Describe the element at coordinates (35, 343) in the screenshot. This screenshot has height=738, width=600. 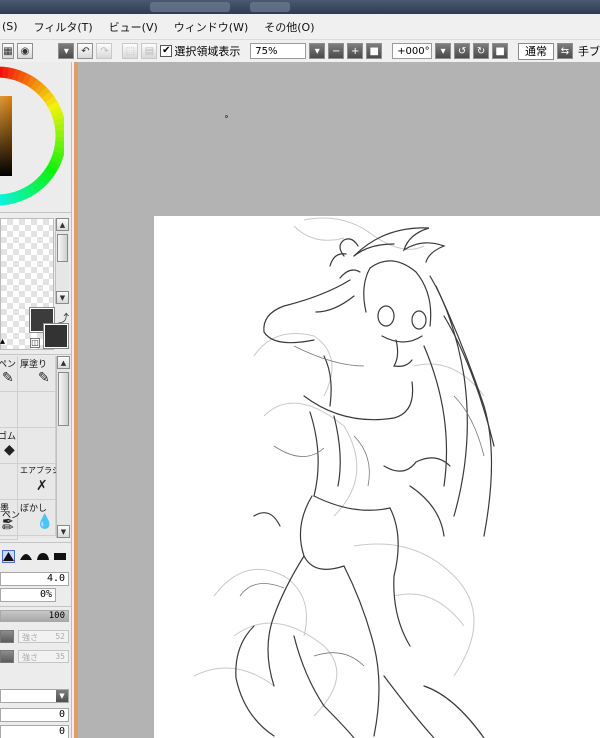
I see `reset-colors-icon: ◫` at that location.